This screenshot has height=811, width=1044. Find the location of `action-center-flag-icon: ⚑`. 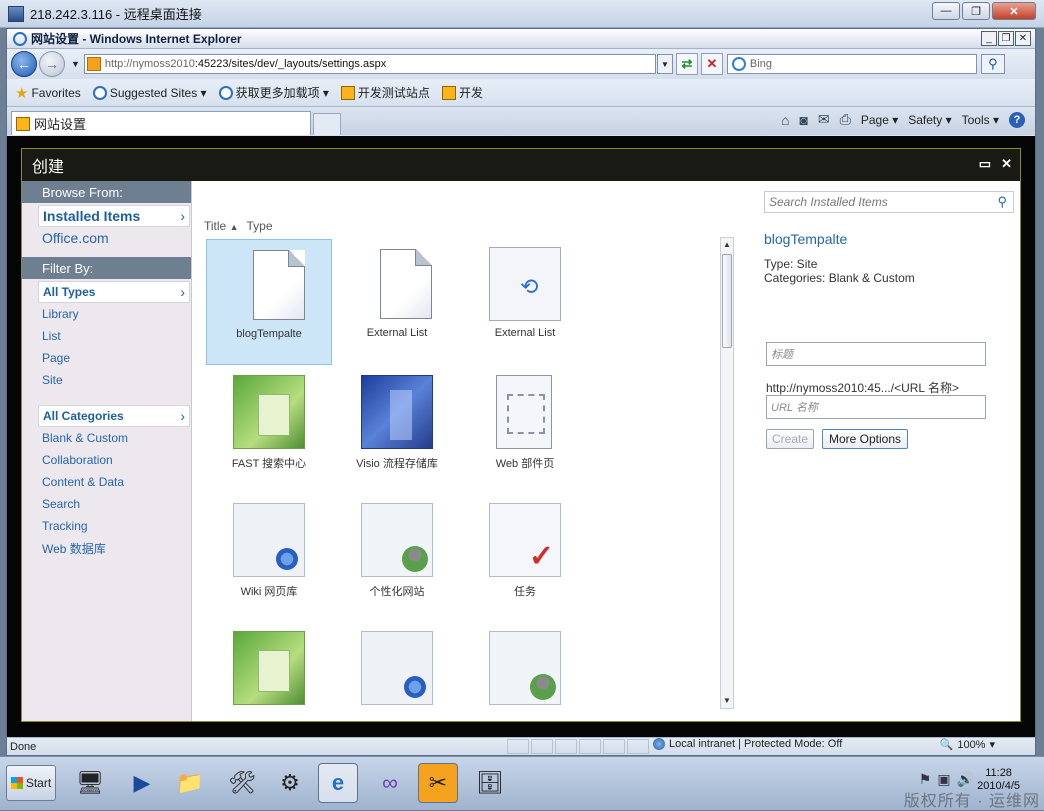

action-center-flag-icon: ⚑ is located at coordinates (925, 779).